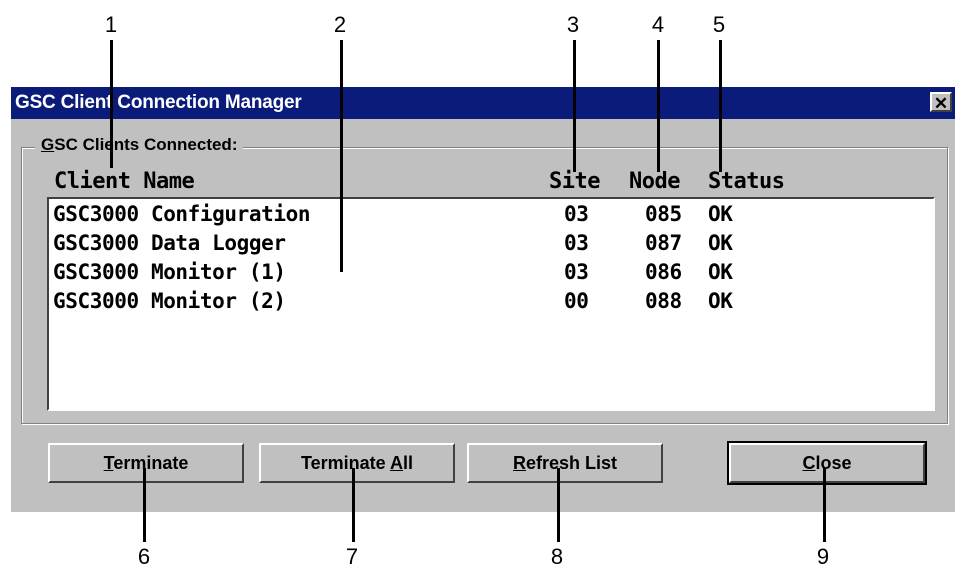 This screenshot has width=956, height=574. Describe the element at coordinates (491, 245) in the screenshot. I see `client-row: GSC3000 Data Logger 03 087 OK` at that location.